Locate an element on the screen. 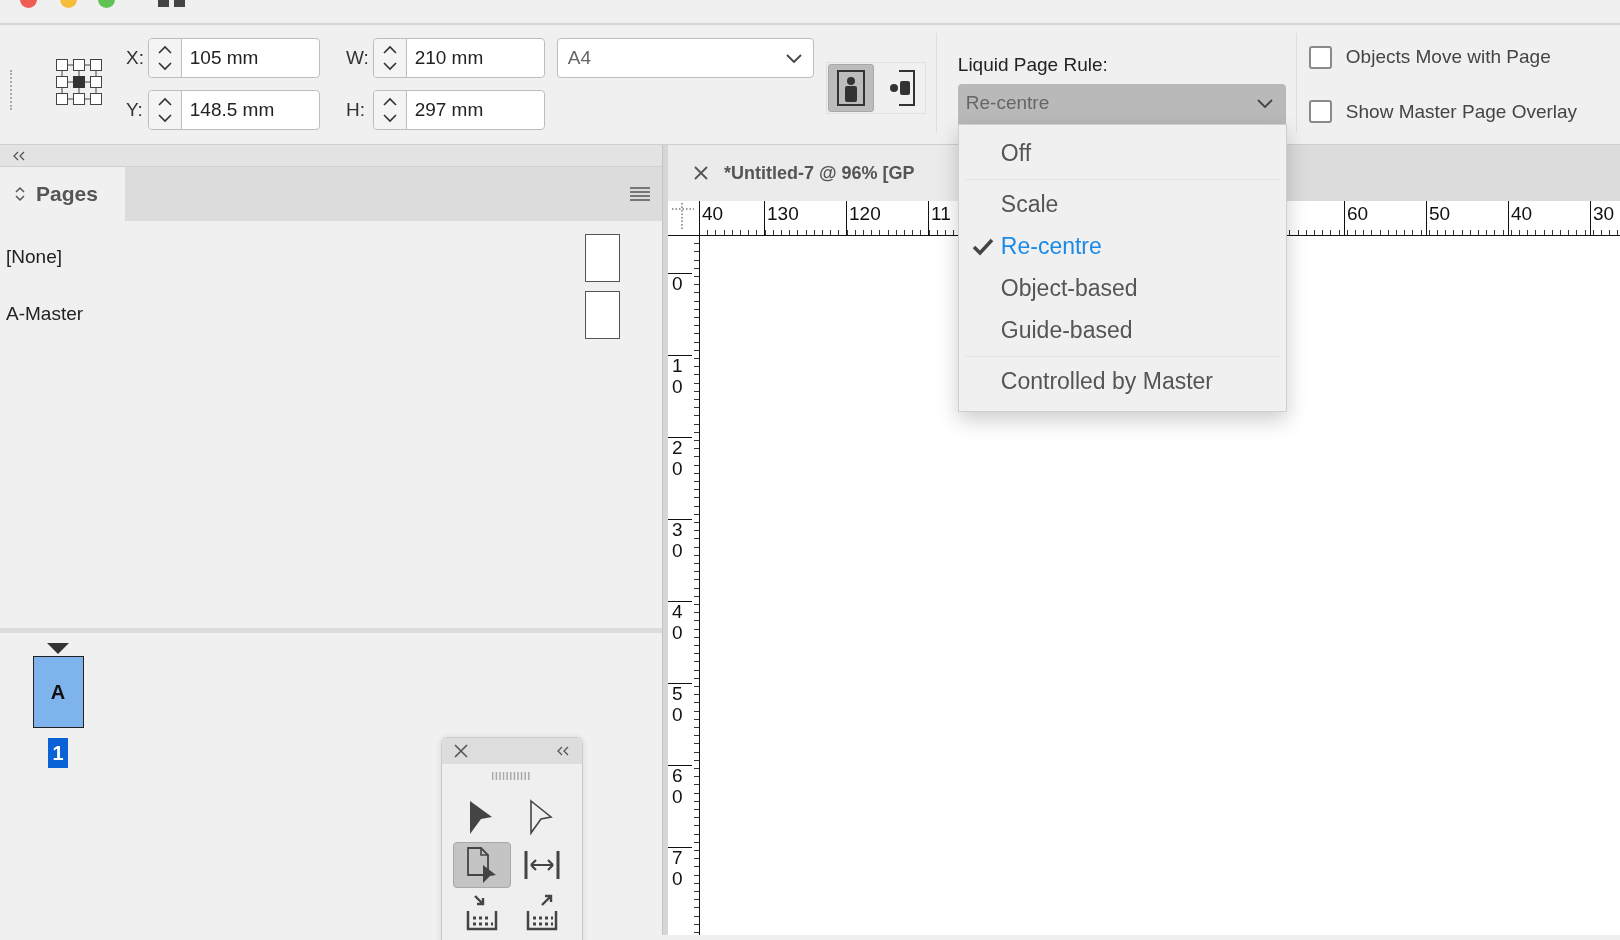 The height and width of the screenshot is (940, 1620). field-label: Liquid Page Rule: is located at coordinates (1033, 65).